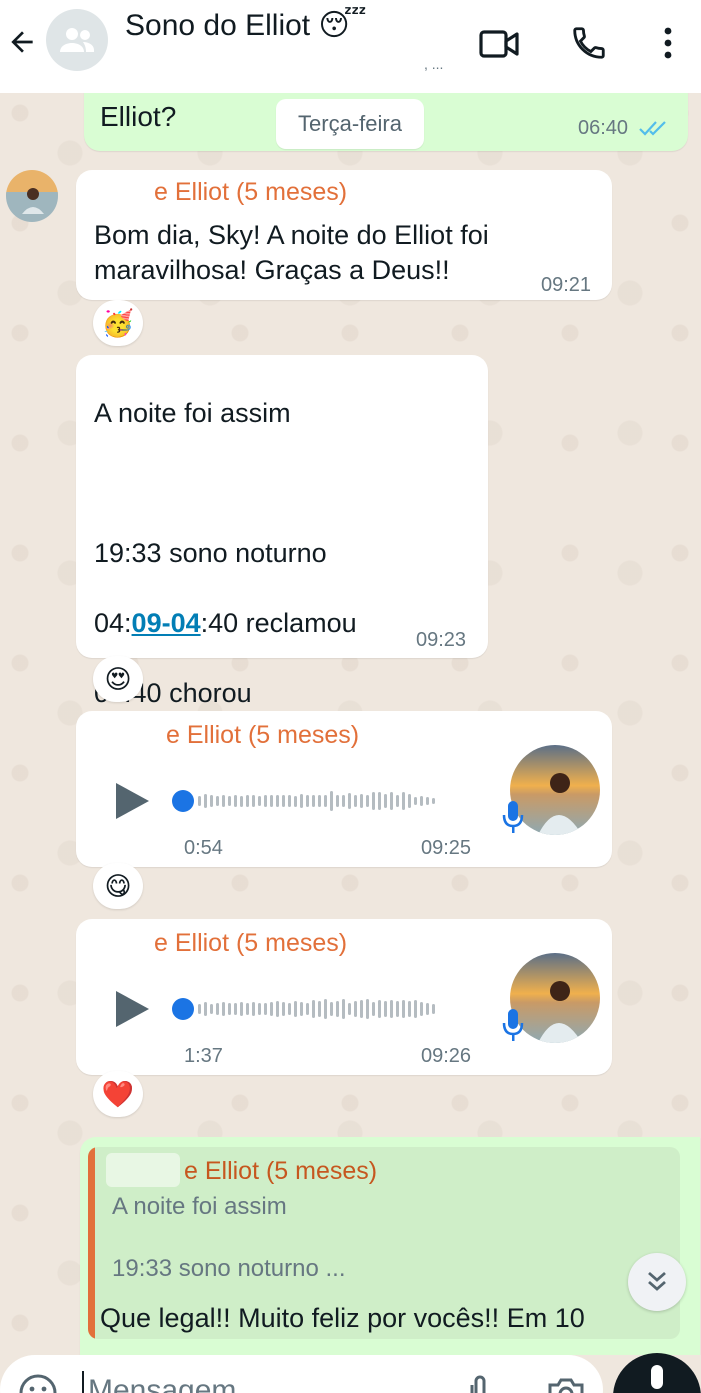  I want to click on back-button, so click(22, 42).